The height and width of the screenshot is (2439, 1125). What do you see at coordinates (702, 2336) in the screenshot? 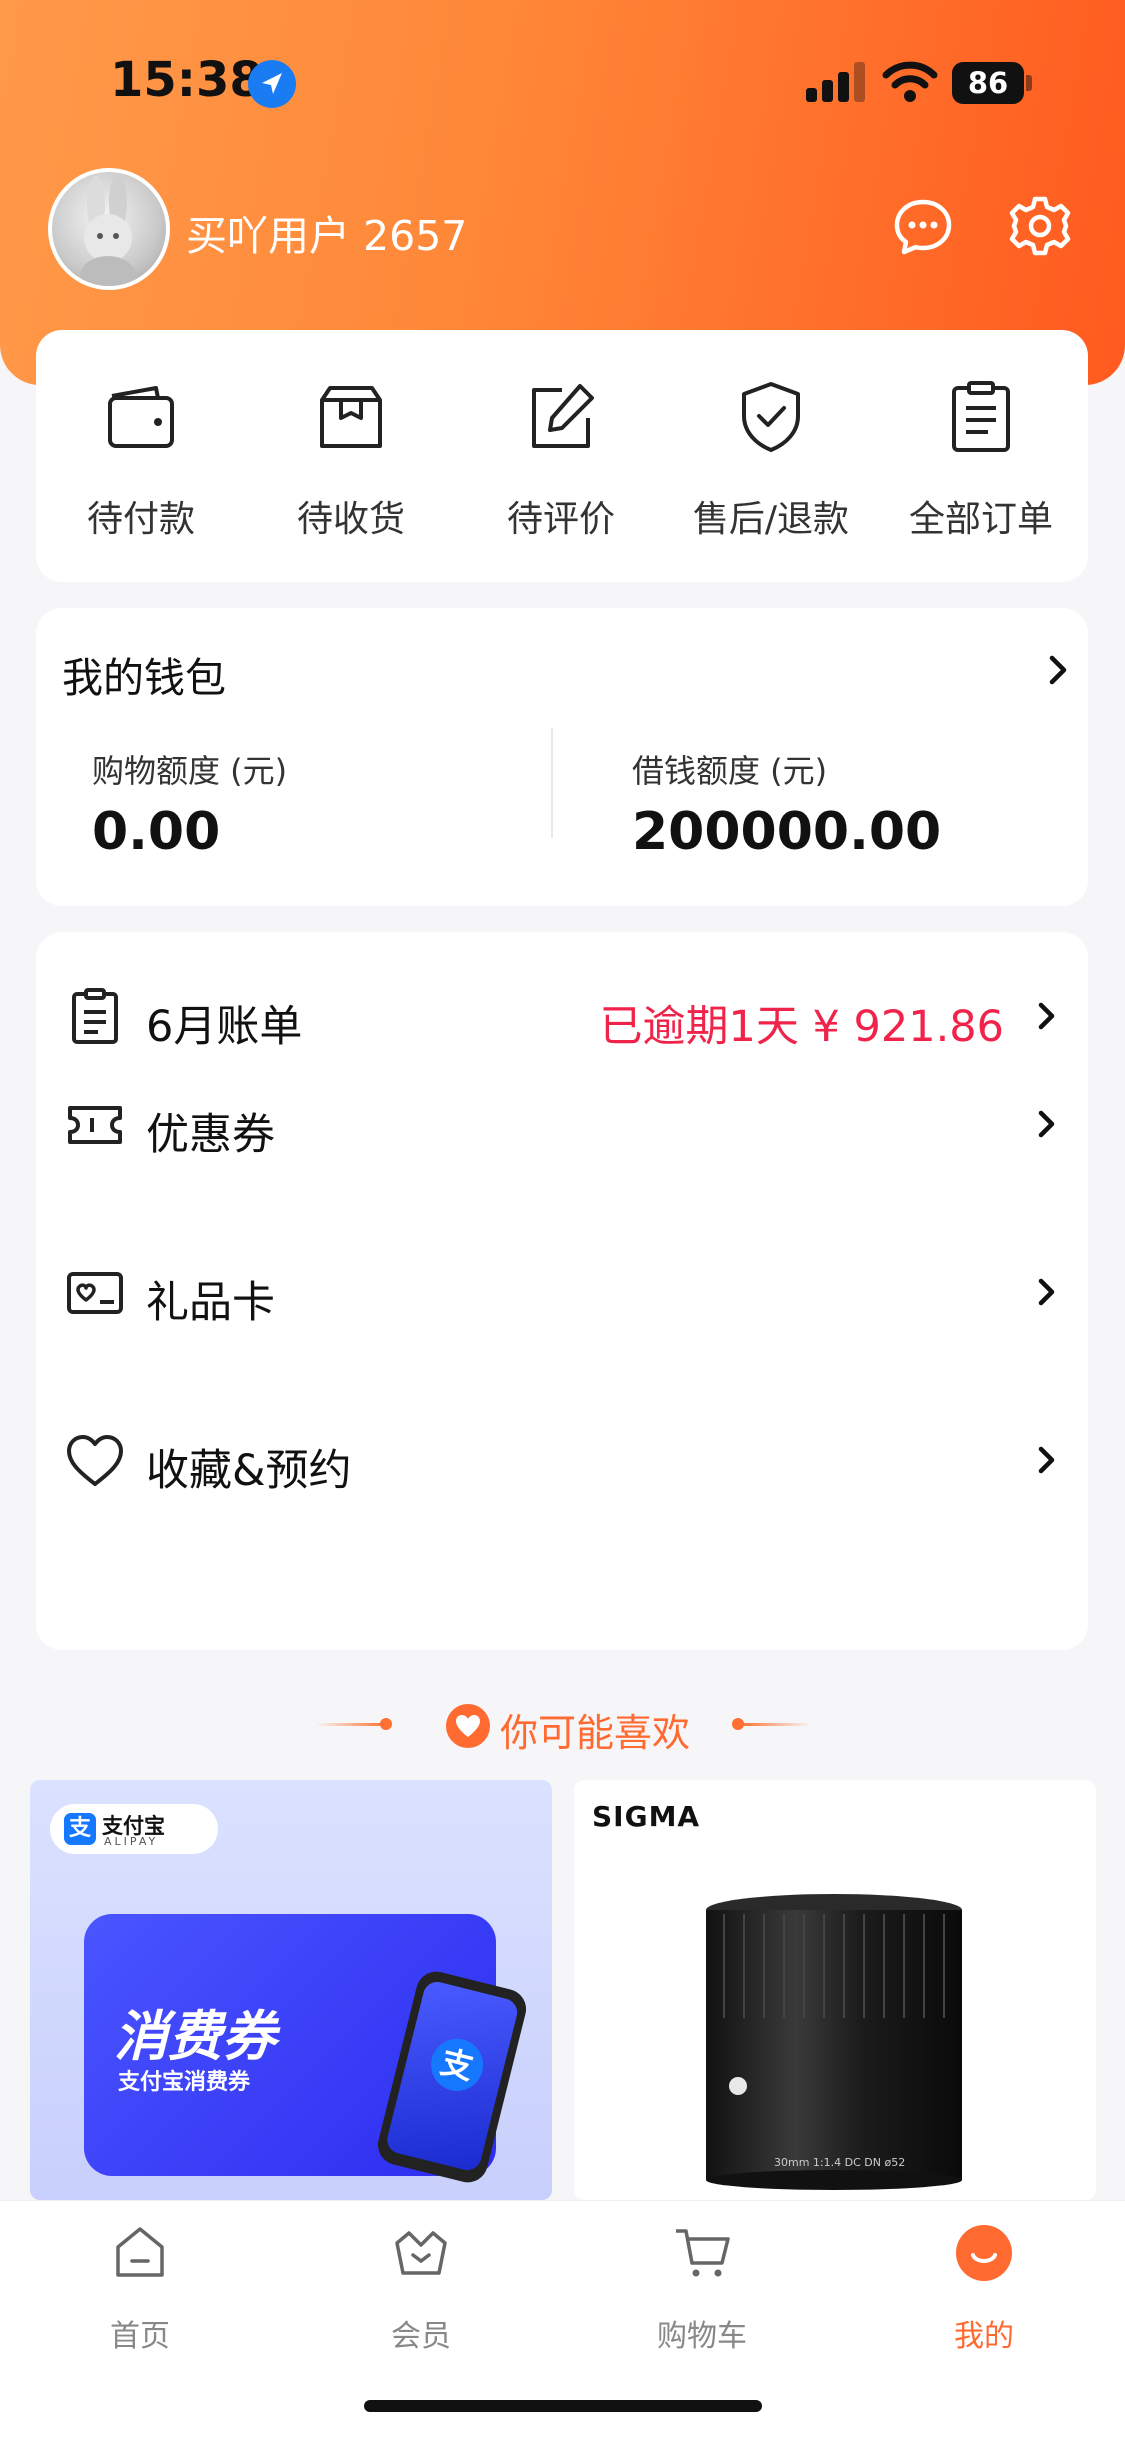
I see `tab-label: 购物车` at bounding box center [702, 2336].